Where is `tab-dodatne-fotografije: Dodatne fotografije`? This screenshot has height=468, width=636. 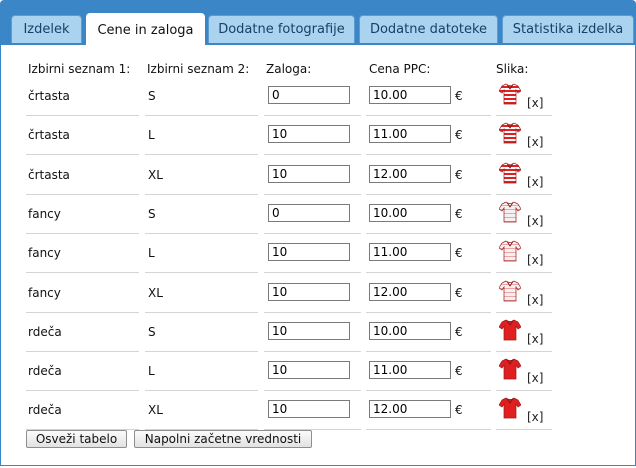 tab-dodatne-fotografije: Dodatne fotografije is located at coordinates (281, 29).